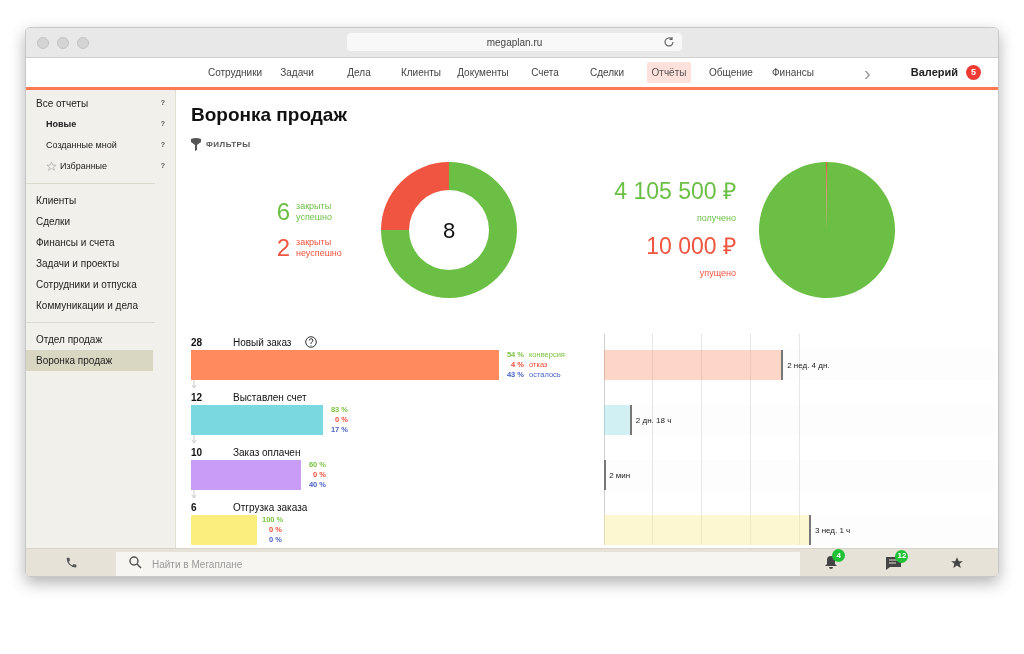 The width and height of the screenshot is (1024, 654). Describe the element at coordinates (89, 360) in the screenshot. I see `sidebar-item: Воронка продаж` at that location.